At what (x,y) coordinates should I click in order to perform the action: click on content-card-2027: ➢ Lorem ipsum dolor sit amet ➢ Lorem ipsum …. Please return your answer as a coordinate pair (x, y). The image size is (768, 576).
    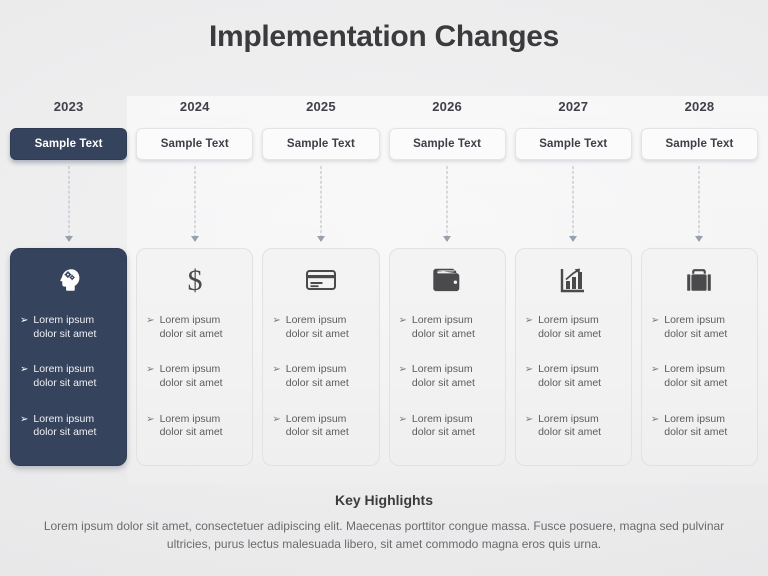
    Looking at the image, I should click on (573, 357).